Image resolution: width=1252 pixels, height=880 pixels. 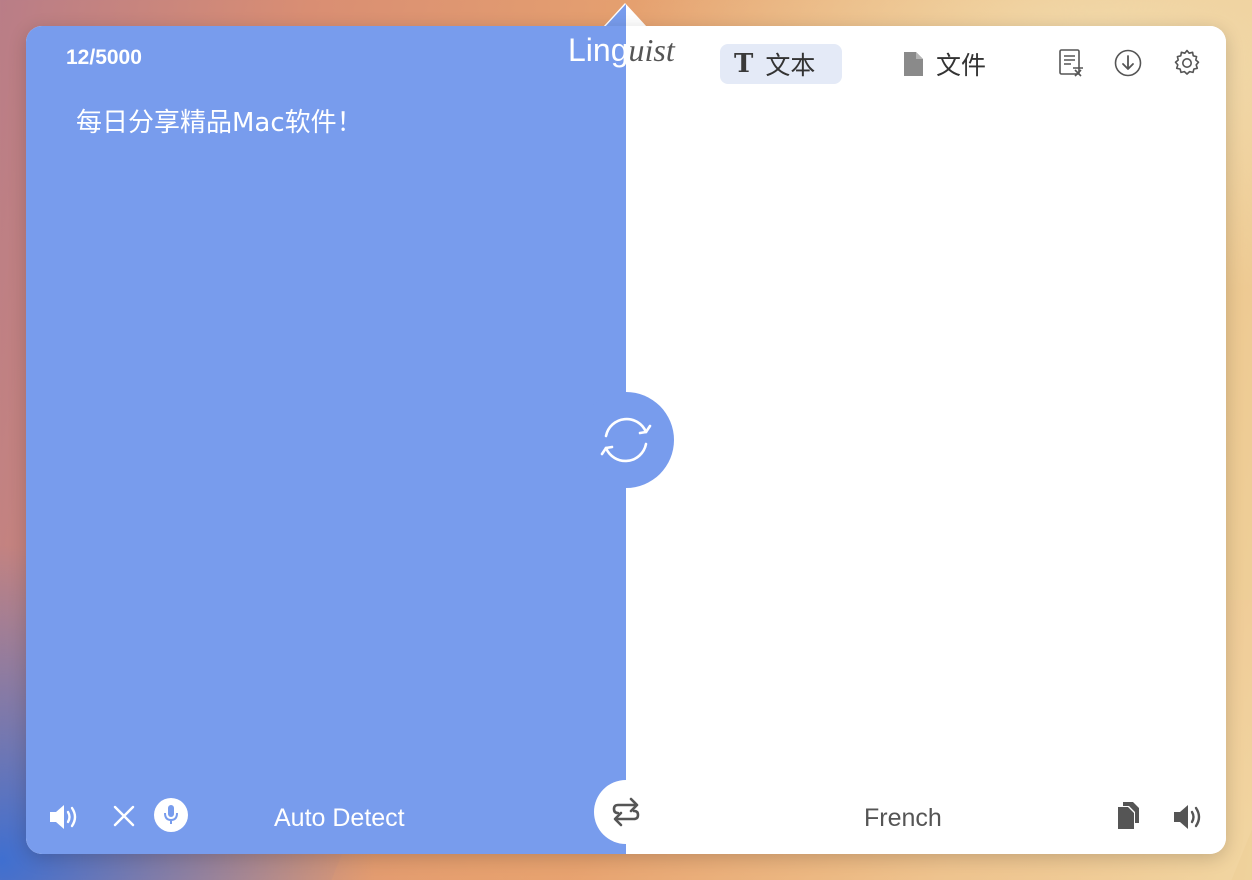 What do you see at coordinates (913, 64) in the screenshot?
I see `document-icon` at bounding box center [913, 64].